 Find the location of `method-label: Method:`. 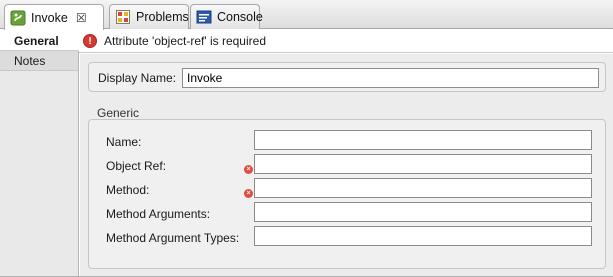

method-label: Method: is located at coordinates (128, 190).